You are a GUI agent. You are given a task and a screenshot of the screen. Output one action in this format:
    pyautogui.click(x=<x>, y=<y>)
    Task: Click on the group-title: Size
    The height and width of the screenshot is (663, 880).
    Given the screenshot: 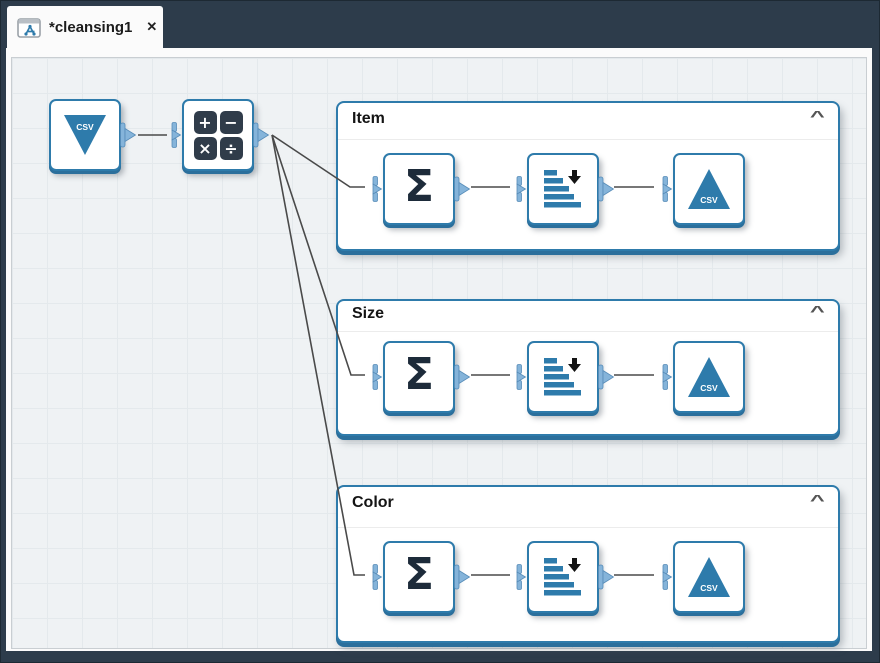 What is the action you would take?
    pyautogui.click(x=368, y=313)
    